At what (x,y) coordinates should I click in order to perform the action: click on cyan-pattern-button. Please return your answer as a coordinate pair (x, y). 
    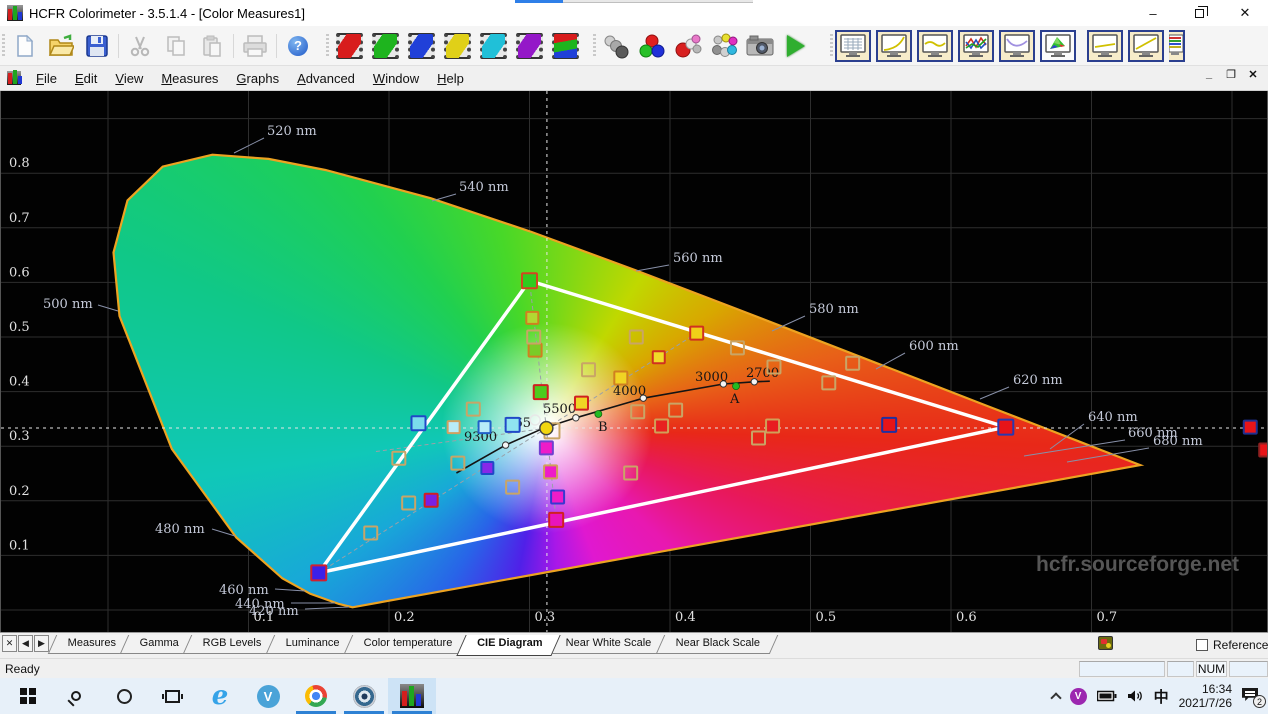
    Looking at the image, I should click on (493, 46).